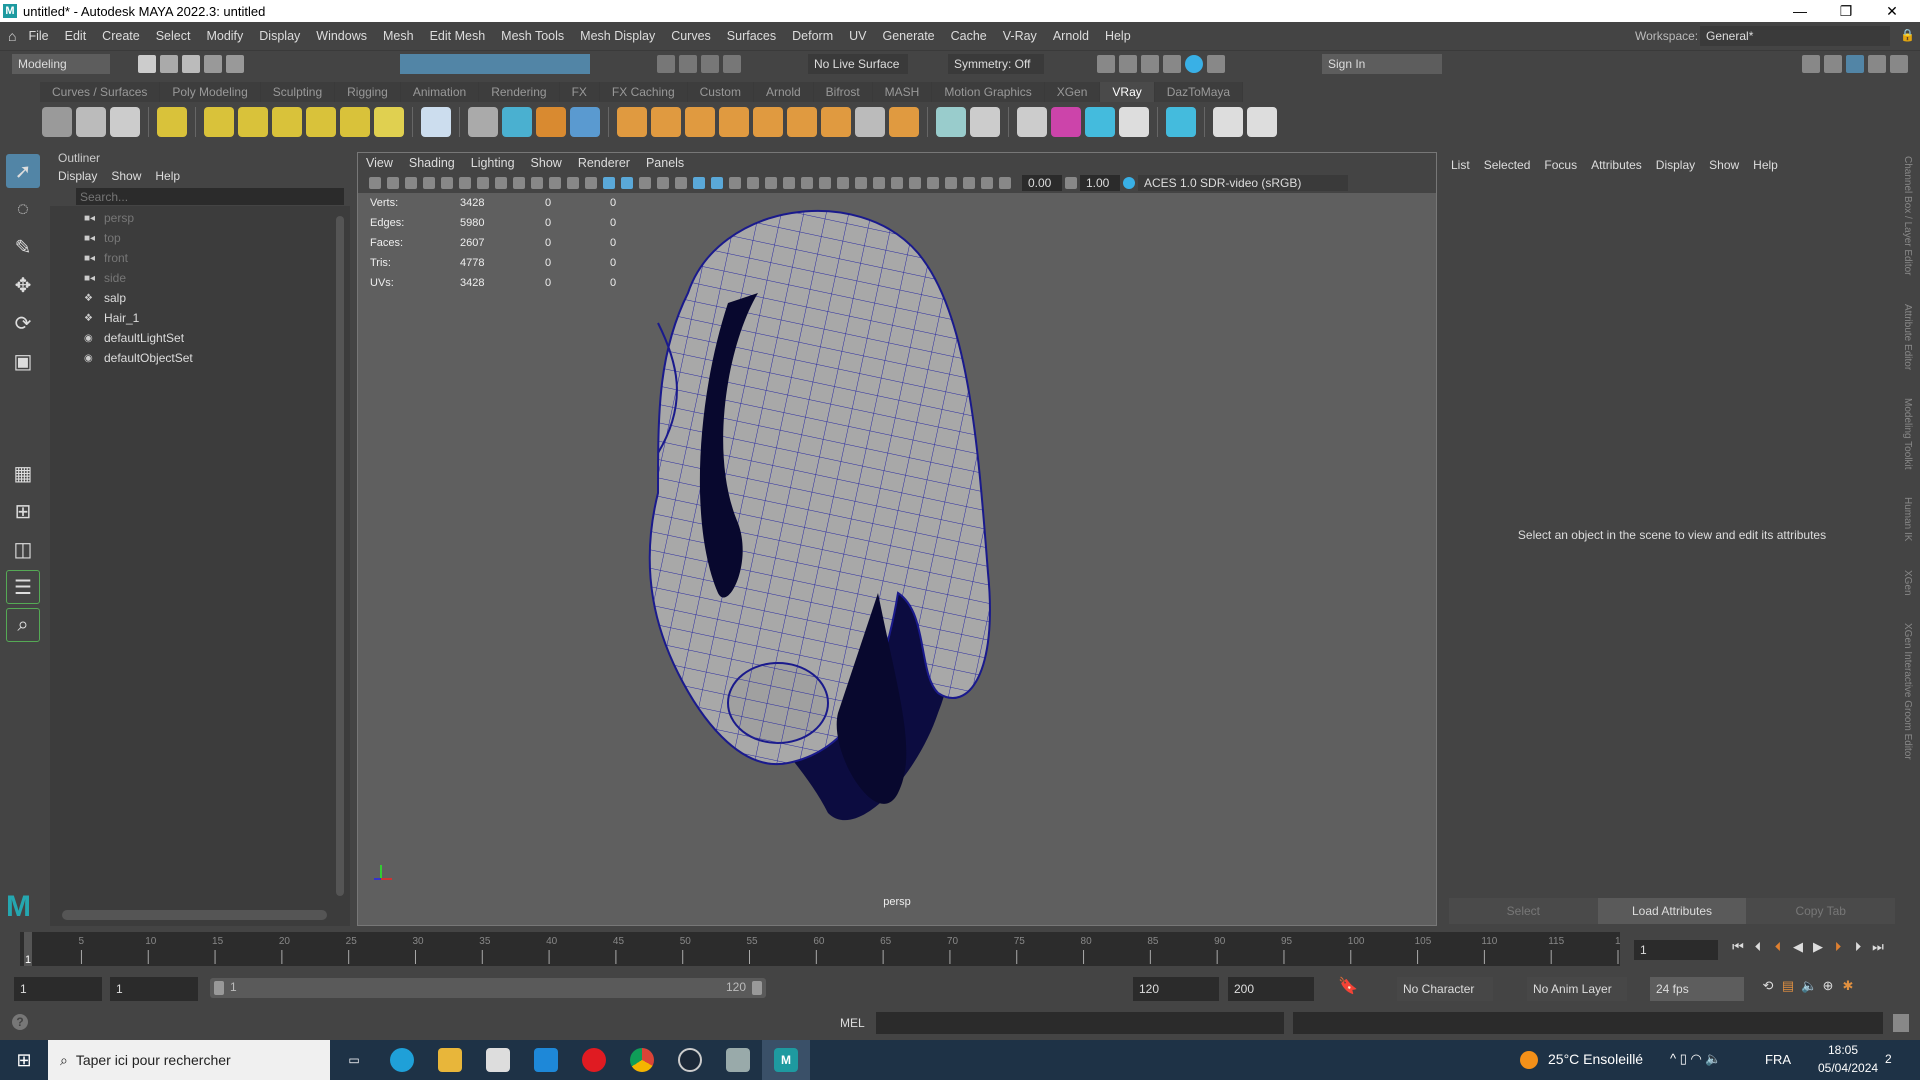 The width and height of the screenshot is (1920, 1080). What do you see at coordinates (1901, 1023) in the screenshot?
I see `script-editor-icon` at bounding box center [1901, 1023].